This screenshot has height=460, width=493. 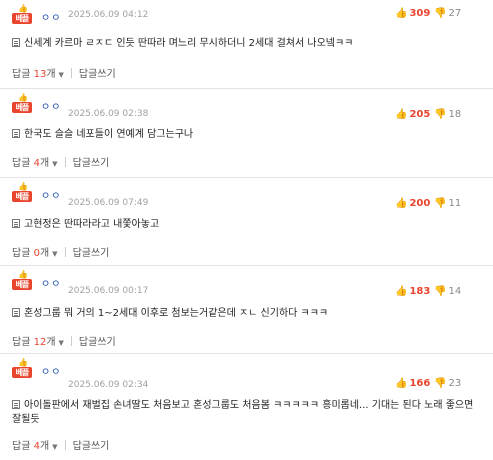 I want to click on comment-actions: 답글 0개 ▼ 답글쓰기, so click(x=60, y=251).